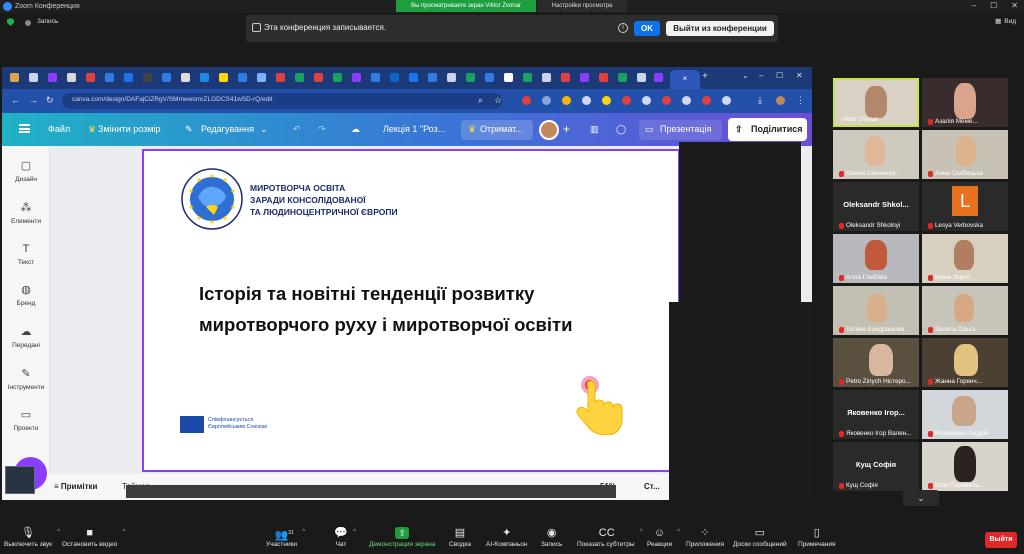 Image resolution: width=1024 pixels, height=554 pixels. What do you see at coordinates (594, 129) in the screenshot?
I see `insights-chart-icon: ▥` at bounding box center [594, 129].